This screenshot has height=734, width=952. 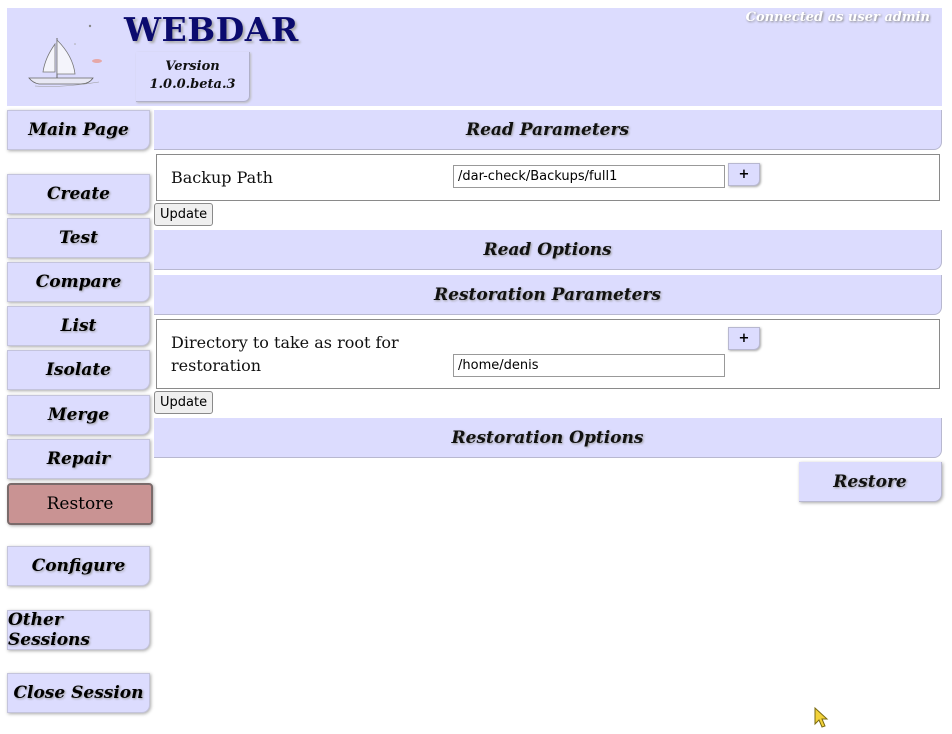 I want to click on nav-list: List, so click(x=78, y=326).